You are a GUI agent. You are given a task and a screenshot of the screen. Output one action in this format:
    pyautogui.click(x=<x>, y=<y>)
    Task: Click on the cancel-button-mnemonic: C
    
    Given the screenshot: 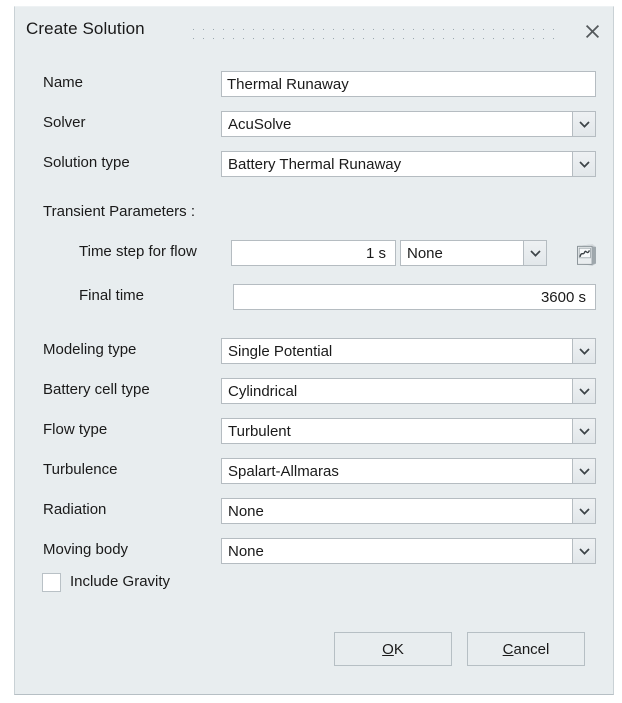 What is the action you would take?
    pyautogui.click(x=508, y=649)
    